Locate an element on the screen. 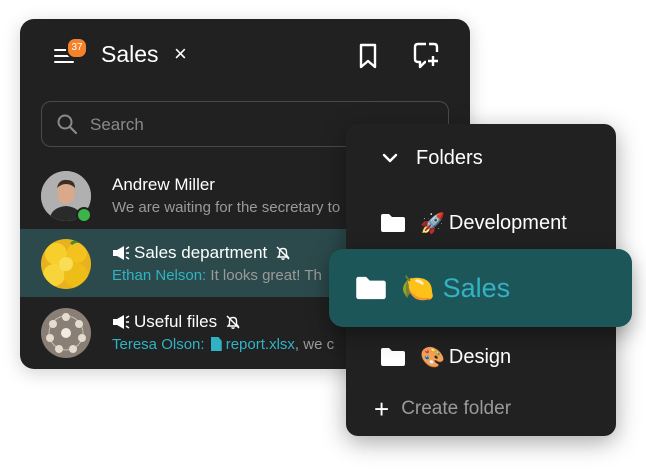  message-text: It looks great! Th is located at coordinates (266, 275).